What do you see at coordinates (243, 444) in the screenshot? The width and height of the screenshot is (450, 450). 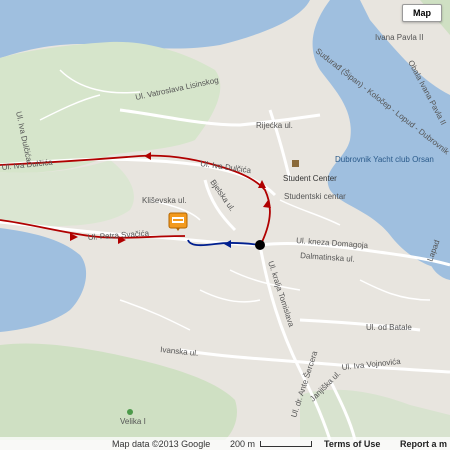 I see `scale-label: 200 m` at bounding box center [243, 444].